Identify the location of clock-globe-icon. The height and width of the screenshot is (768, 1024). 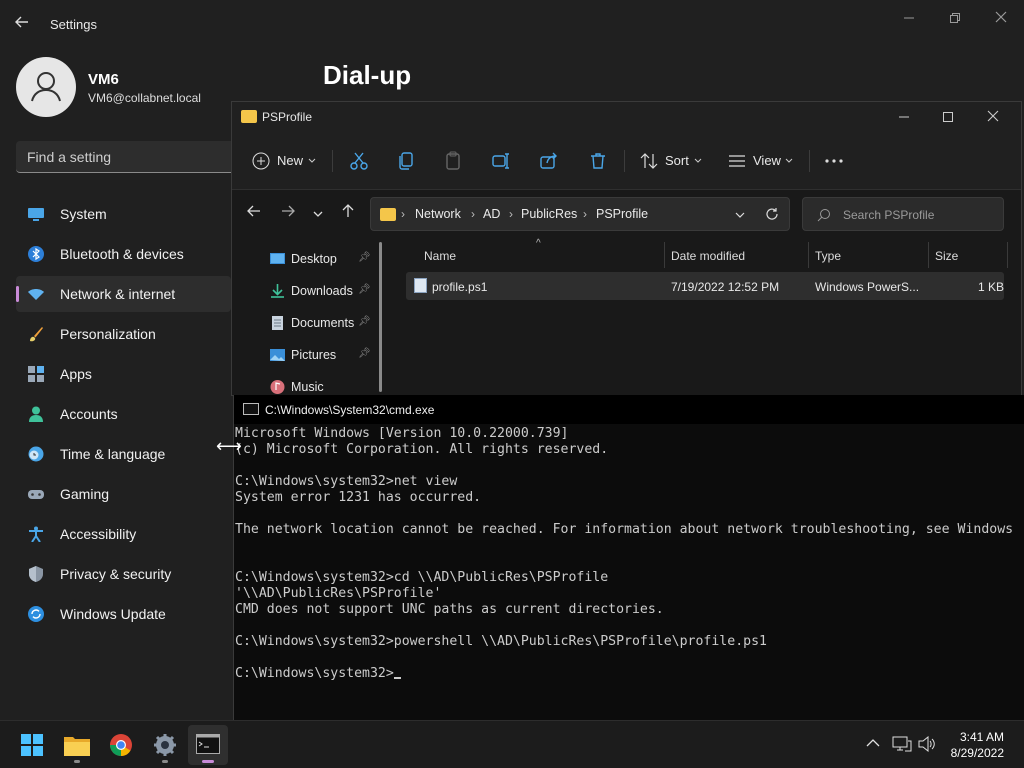
(36, 454).